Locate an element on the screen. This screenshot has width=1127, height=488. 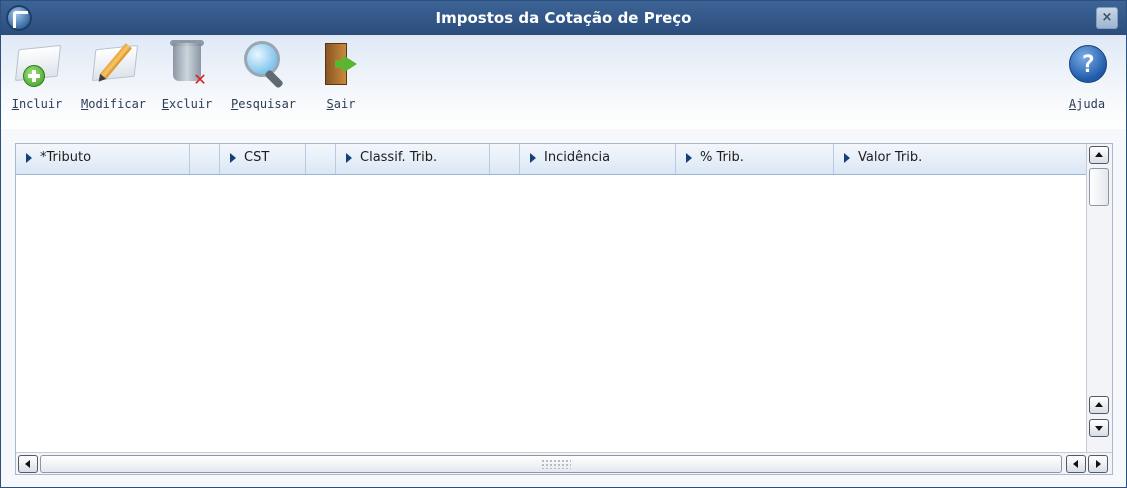
excluir-button: ✕ Excluir is located at coordinates (187, 75).